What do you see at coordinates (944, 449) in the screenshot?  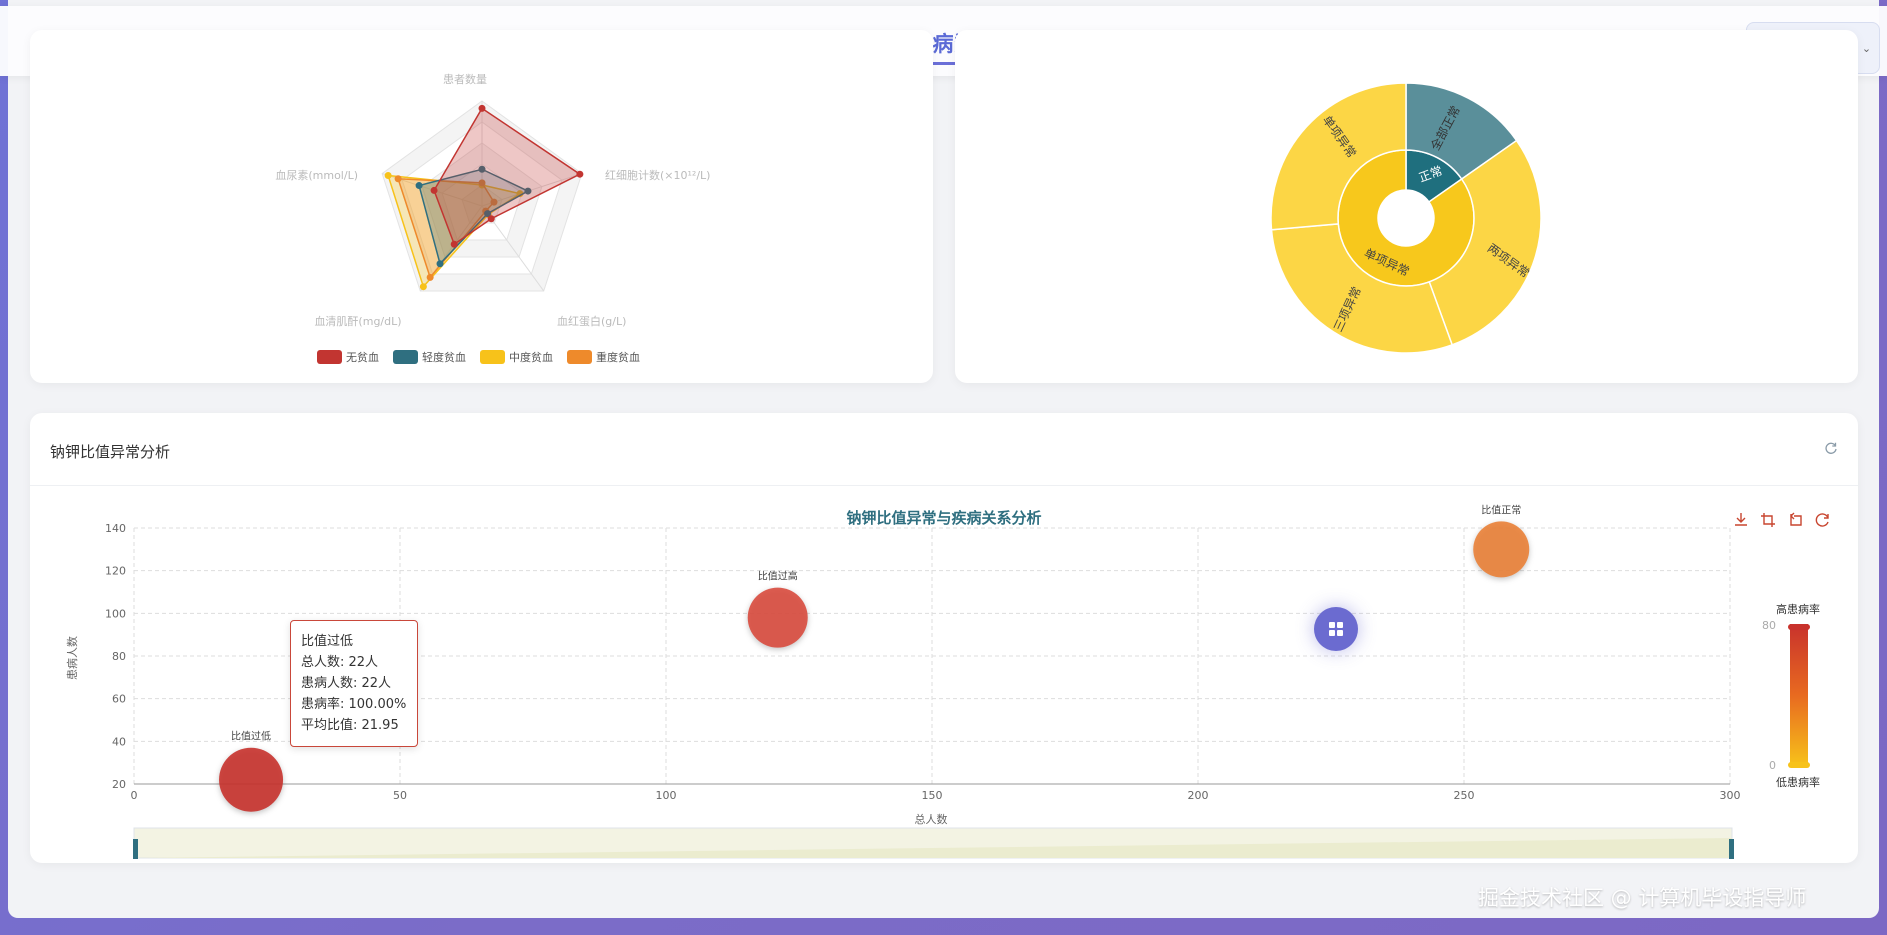 I see `card-header: 钠钾比值异常分析` at bounding box center [944, 449].